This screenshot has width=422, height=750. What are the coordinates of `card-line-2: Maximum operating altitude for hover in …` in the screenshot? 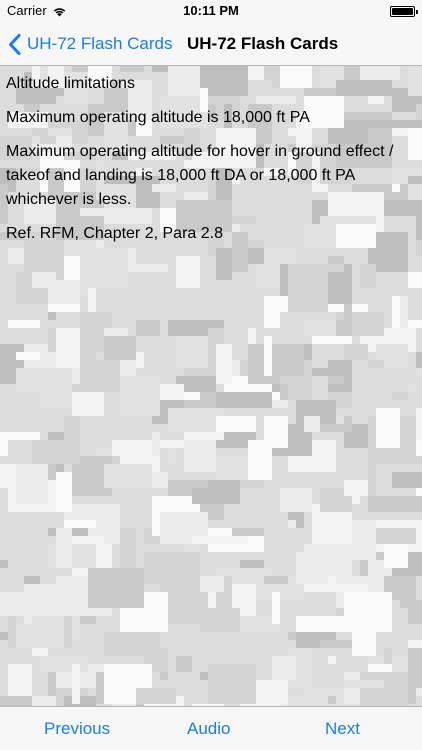 It's located at (200, 175).